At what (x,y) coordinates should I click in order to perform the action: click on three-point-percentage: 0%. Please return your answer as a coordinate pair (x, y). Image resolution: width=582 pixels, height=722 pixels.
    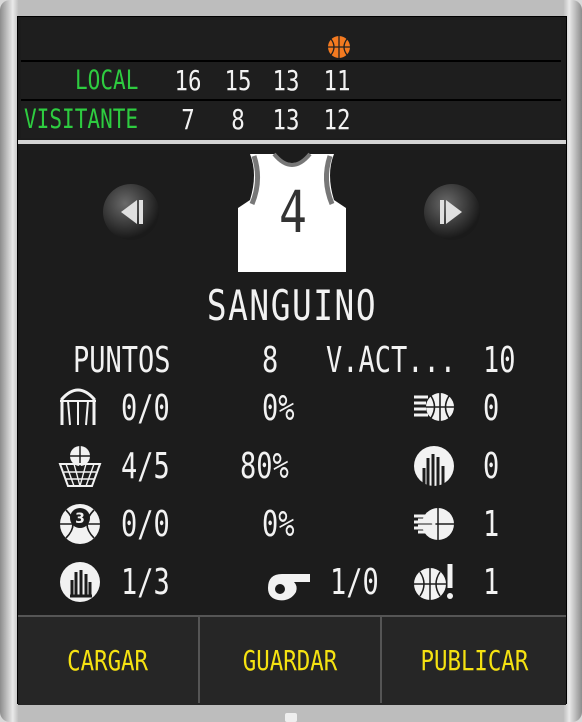
    Looking at the image, I should click on (278, 524).